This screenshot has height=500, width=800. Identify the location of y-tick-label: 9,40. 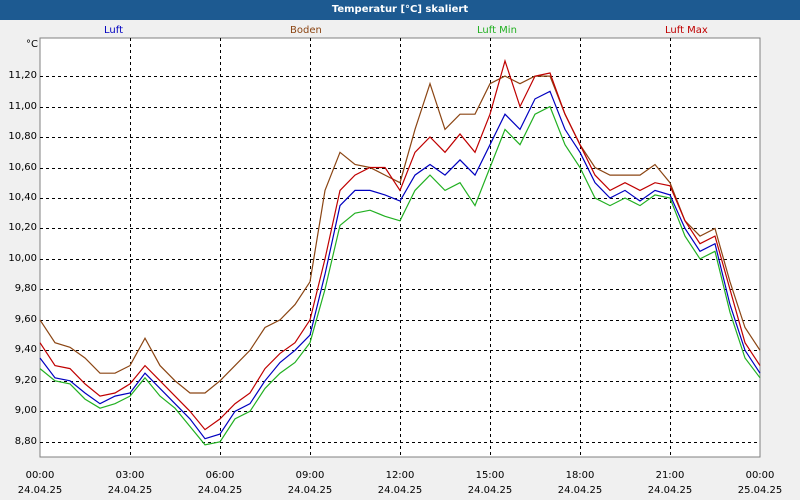
(25, 350).